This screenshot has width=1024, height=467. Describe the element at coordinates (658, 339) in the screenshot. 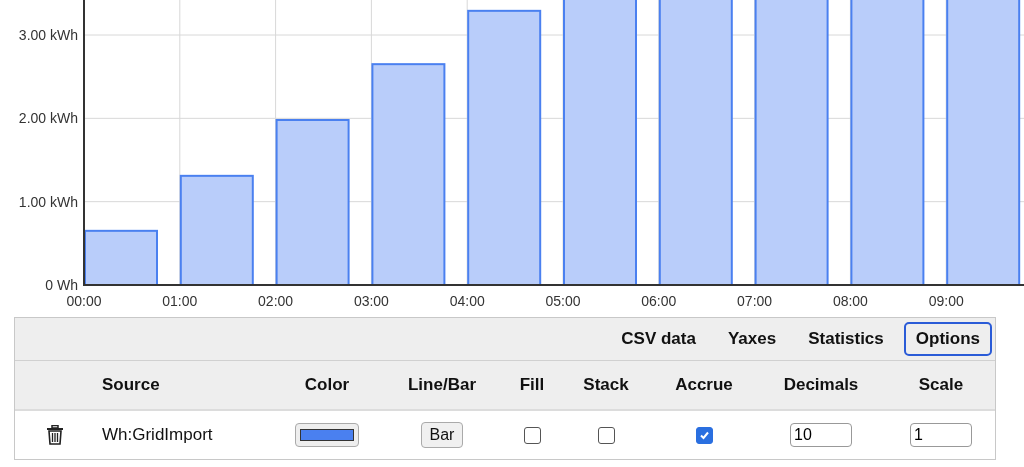

I see `tab: CSV data` at that location.